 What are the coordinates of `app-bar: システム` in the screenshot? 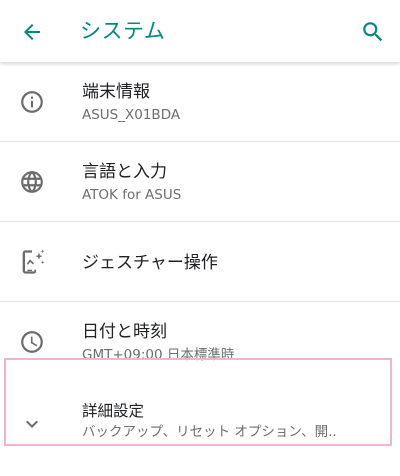 It's located at (200, 31).